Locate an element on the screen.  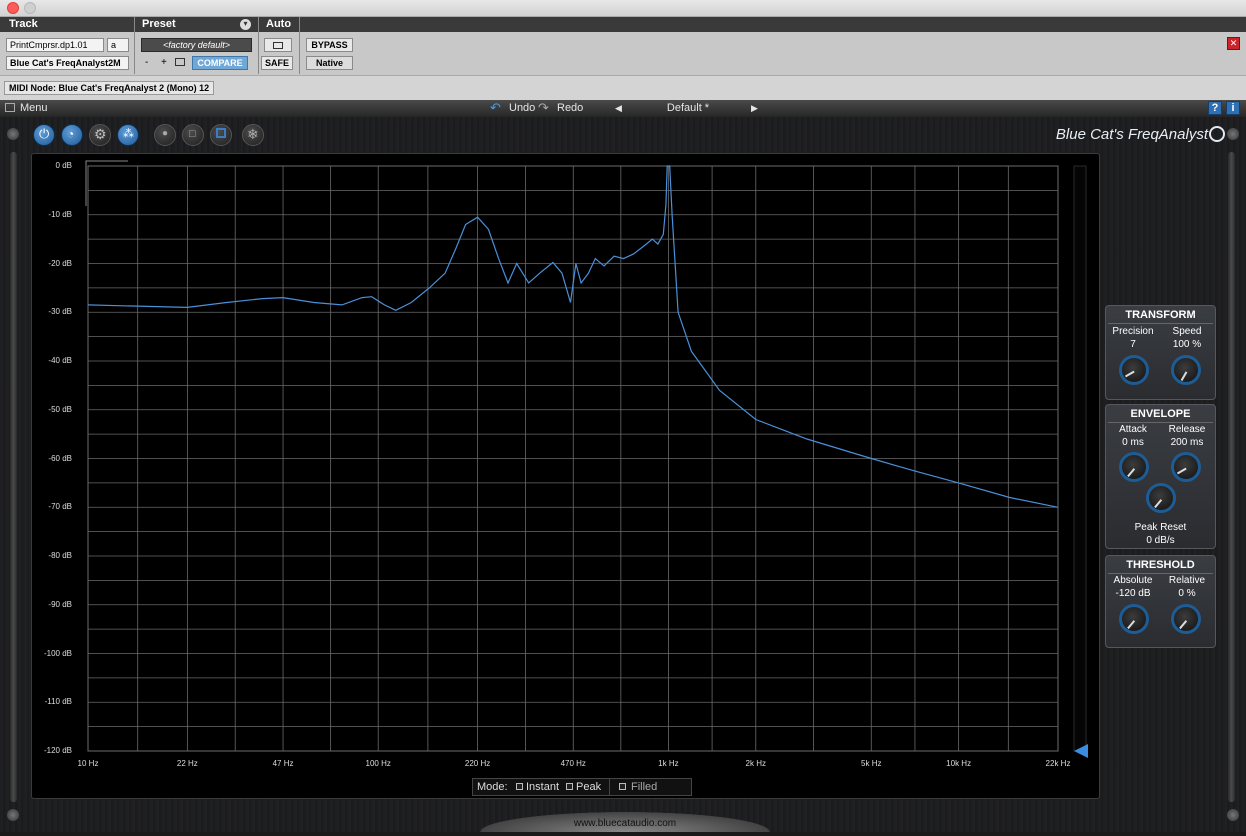
peak-checkbox is located at coordinates (569, 786).